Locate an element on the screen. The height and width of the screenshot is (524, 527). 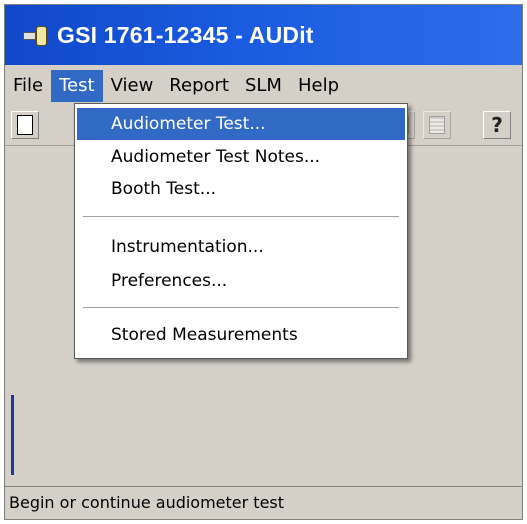
help-button: ? is located at coordinates (497, 125).